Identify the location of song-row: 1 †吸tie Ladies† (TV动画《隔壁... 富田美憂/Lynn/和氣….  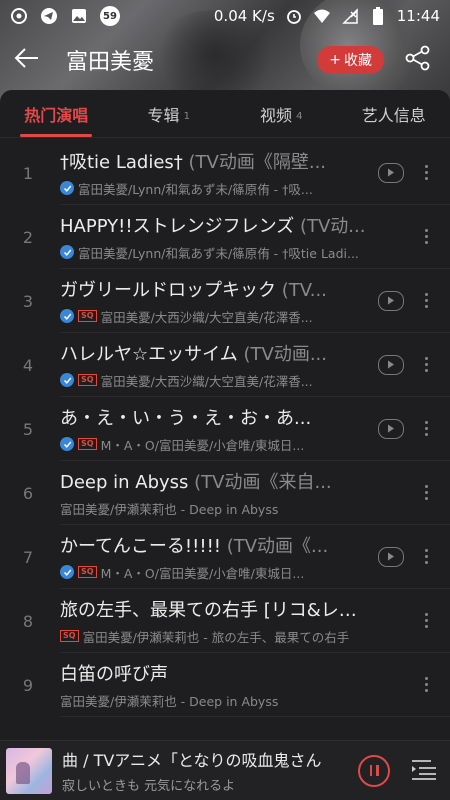
(225, 173).